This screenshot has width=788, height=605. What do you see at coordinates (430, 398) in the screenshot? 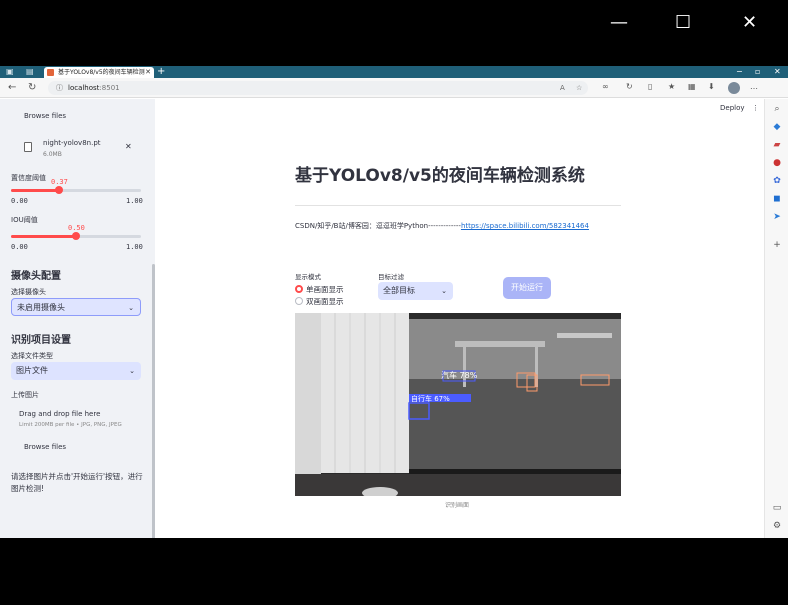
I see `bicycle-detection-label: 自行车 67%` at bounding box center [430, 398].